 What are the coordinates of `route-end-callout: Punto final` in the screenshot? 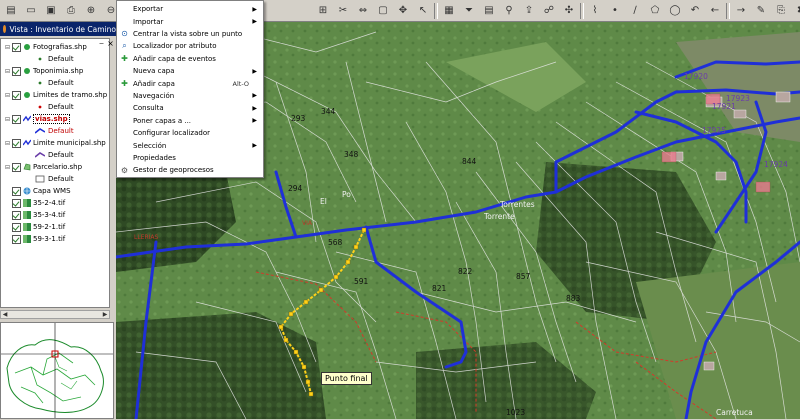 It's located at (346, 378).